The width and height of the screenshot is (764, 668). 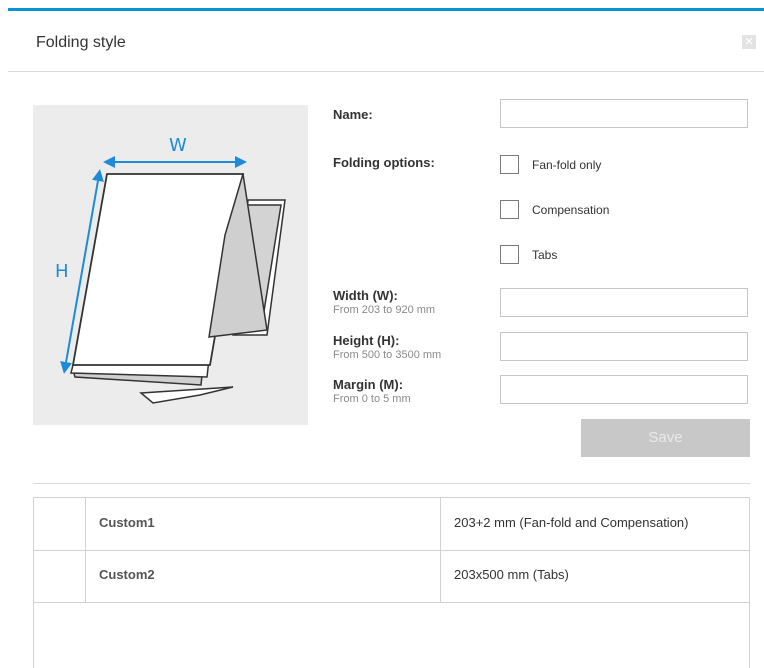 I want to click on margin-range: From 0 to 5 mm, so click(x=372, y=399).